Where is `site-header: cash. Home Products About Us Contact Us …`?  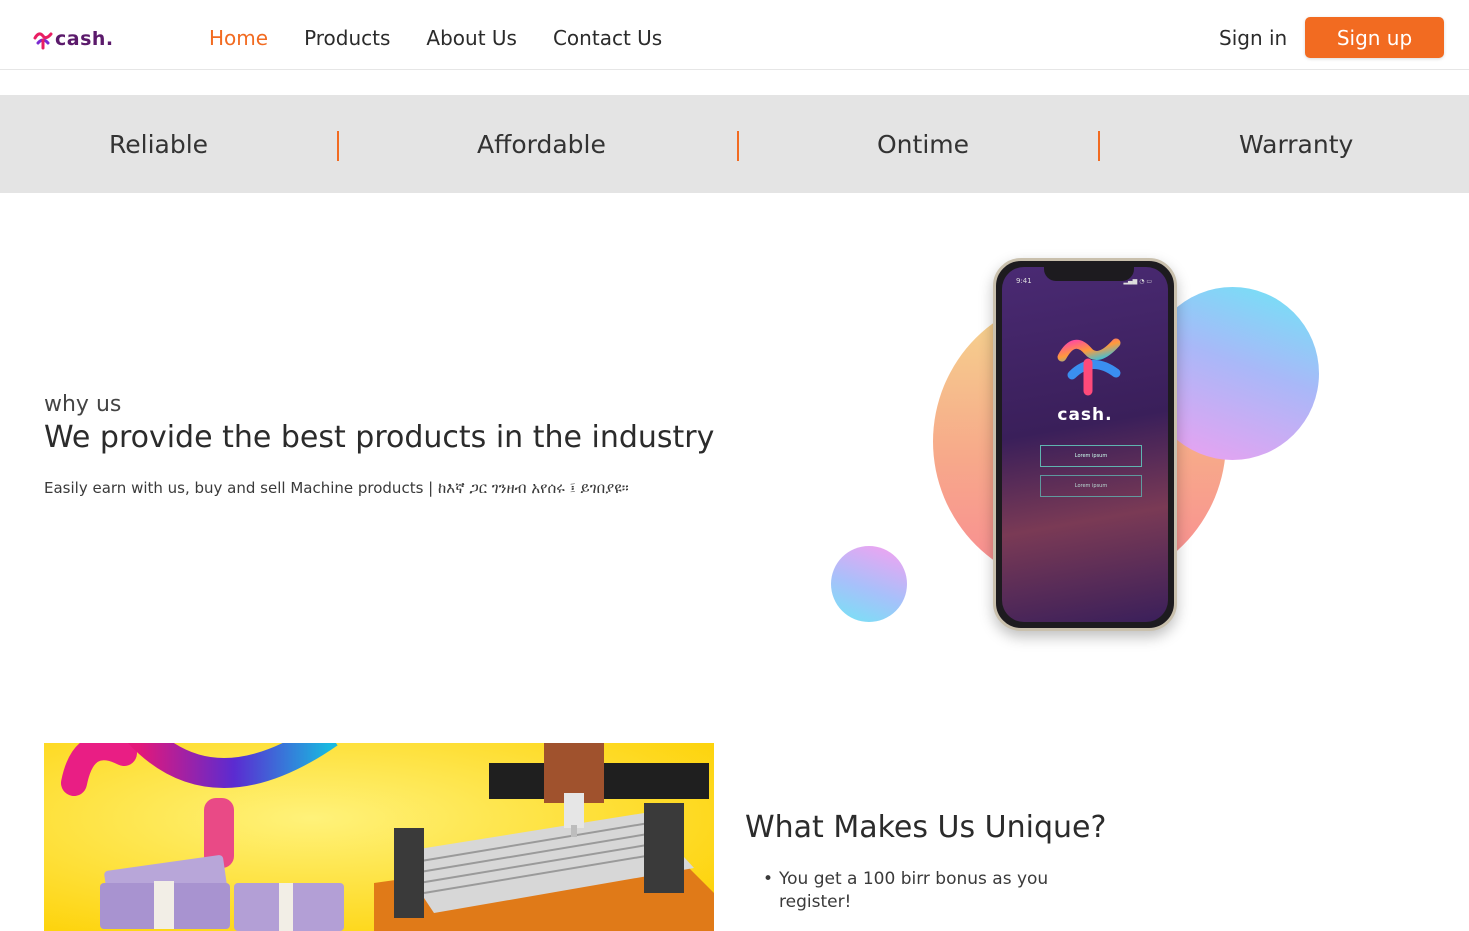 site-header: cash. Home Products About Us Contact Us … is located at coordinates (734, 35).